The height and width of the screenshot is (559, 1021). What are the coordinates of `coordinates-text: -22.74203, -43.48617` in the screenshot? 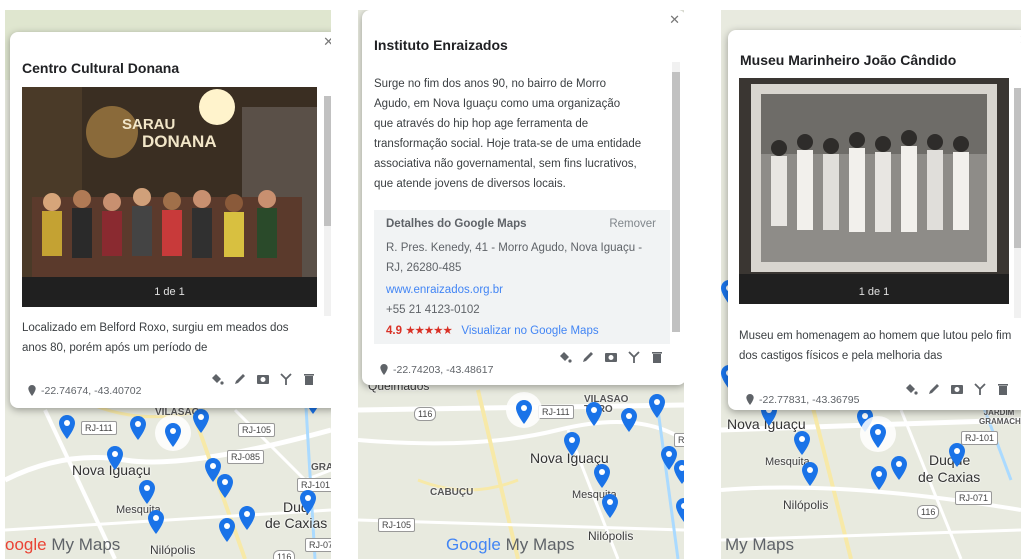 It's located at (443, 370).